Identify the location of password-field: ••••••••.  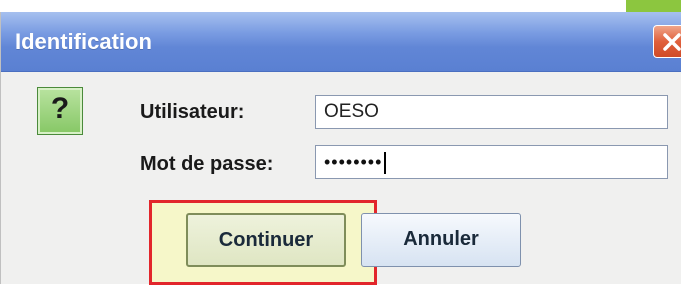
(491, 162).